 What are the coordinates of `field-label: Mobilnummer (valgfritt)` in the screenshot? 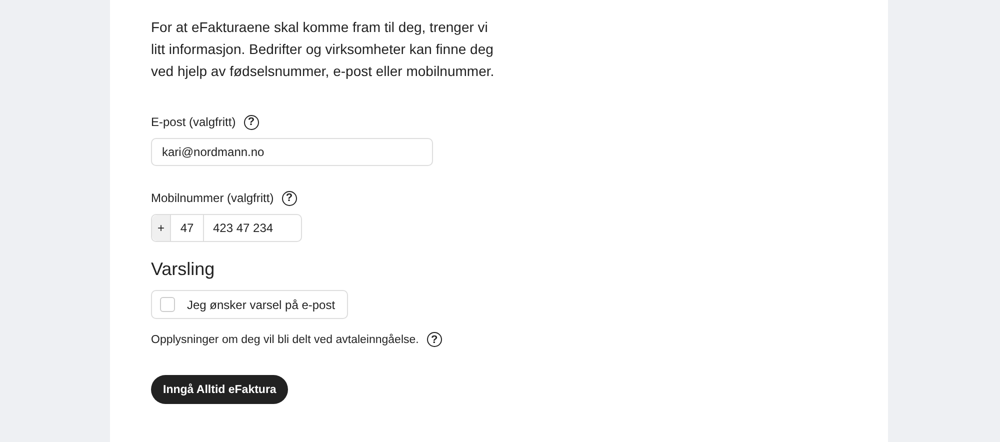 It's located at (212, 198).